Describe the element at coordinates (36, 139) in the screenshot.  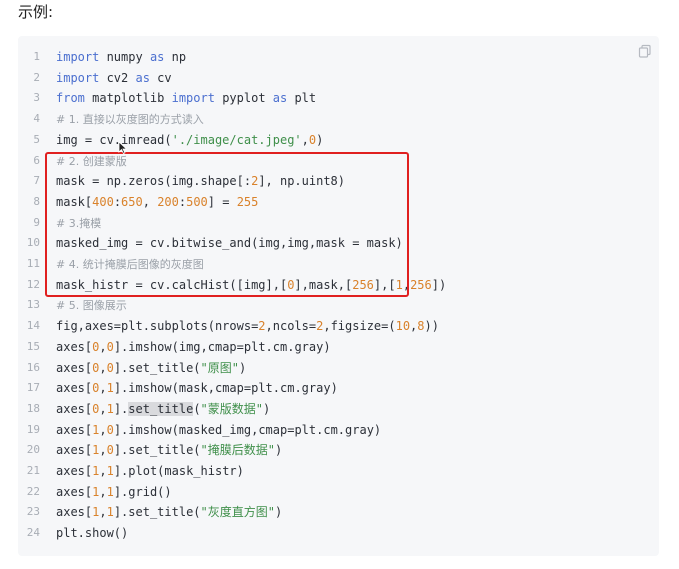
I see `line-number: 5` at that location.